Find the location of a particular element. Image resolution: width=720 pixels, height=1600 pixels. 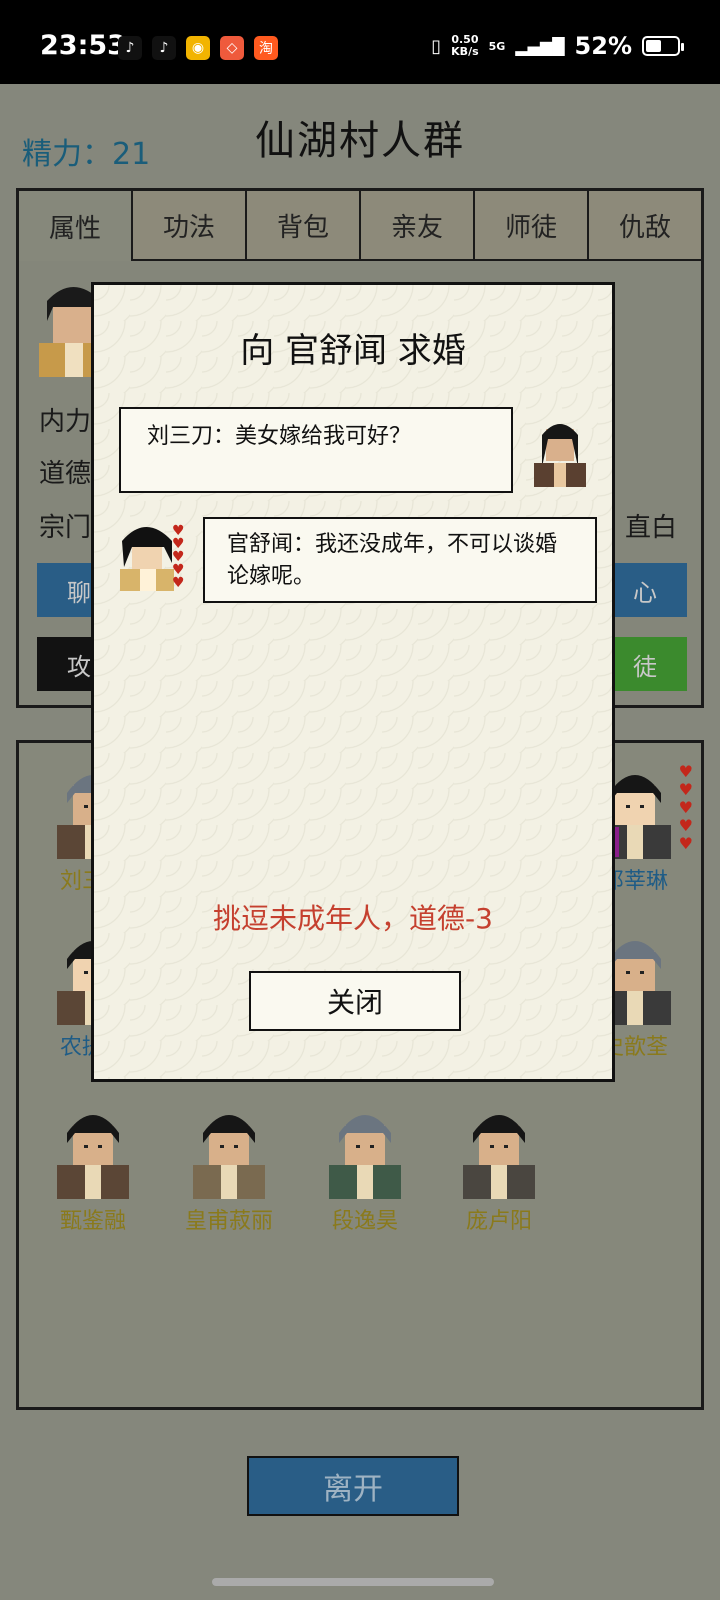

villager-card: 庞卢阳 is located at coordinates (499, 1169).